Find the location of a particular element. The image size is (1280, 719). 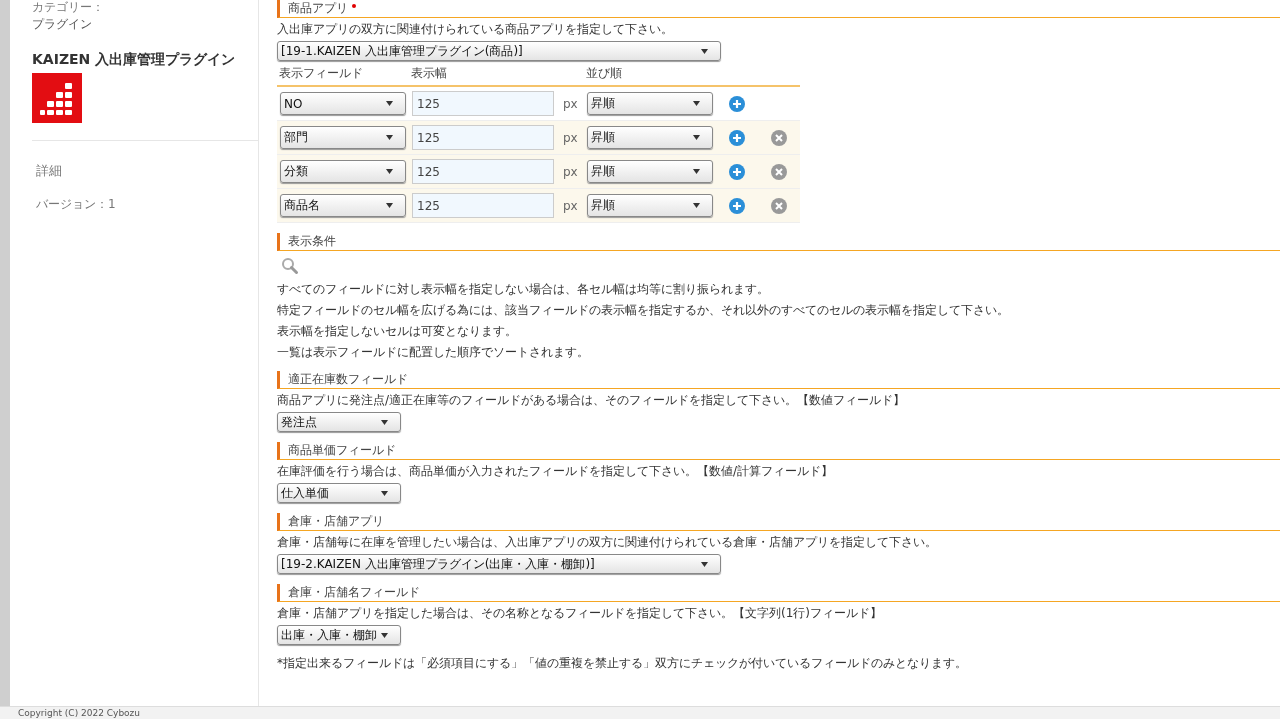

footnote: *指定出来るフィールドは「必須項目にする」「値の重複を禁止する」双方にチェックが付いているフィールドのみとなります。 is located at coordinates (622, 663).